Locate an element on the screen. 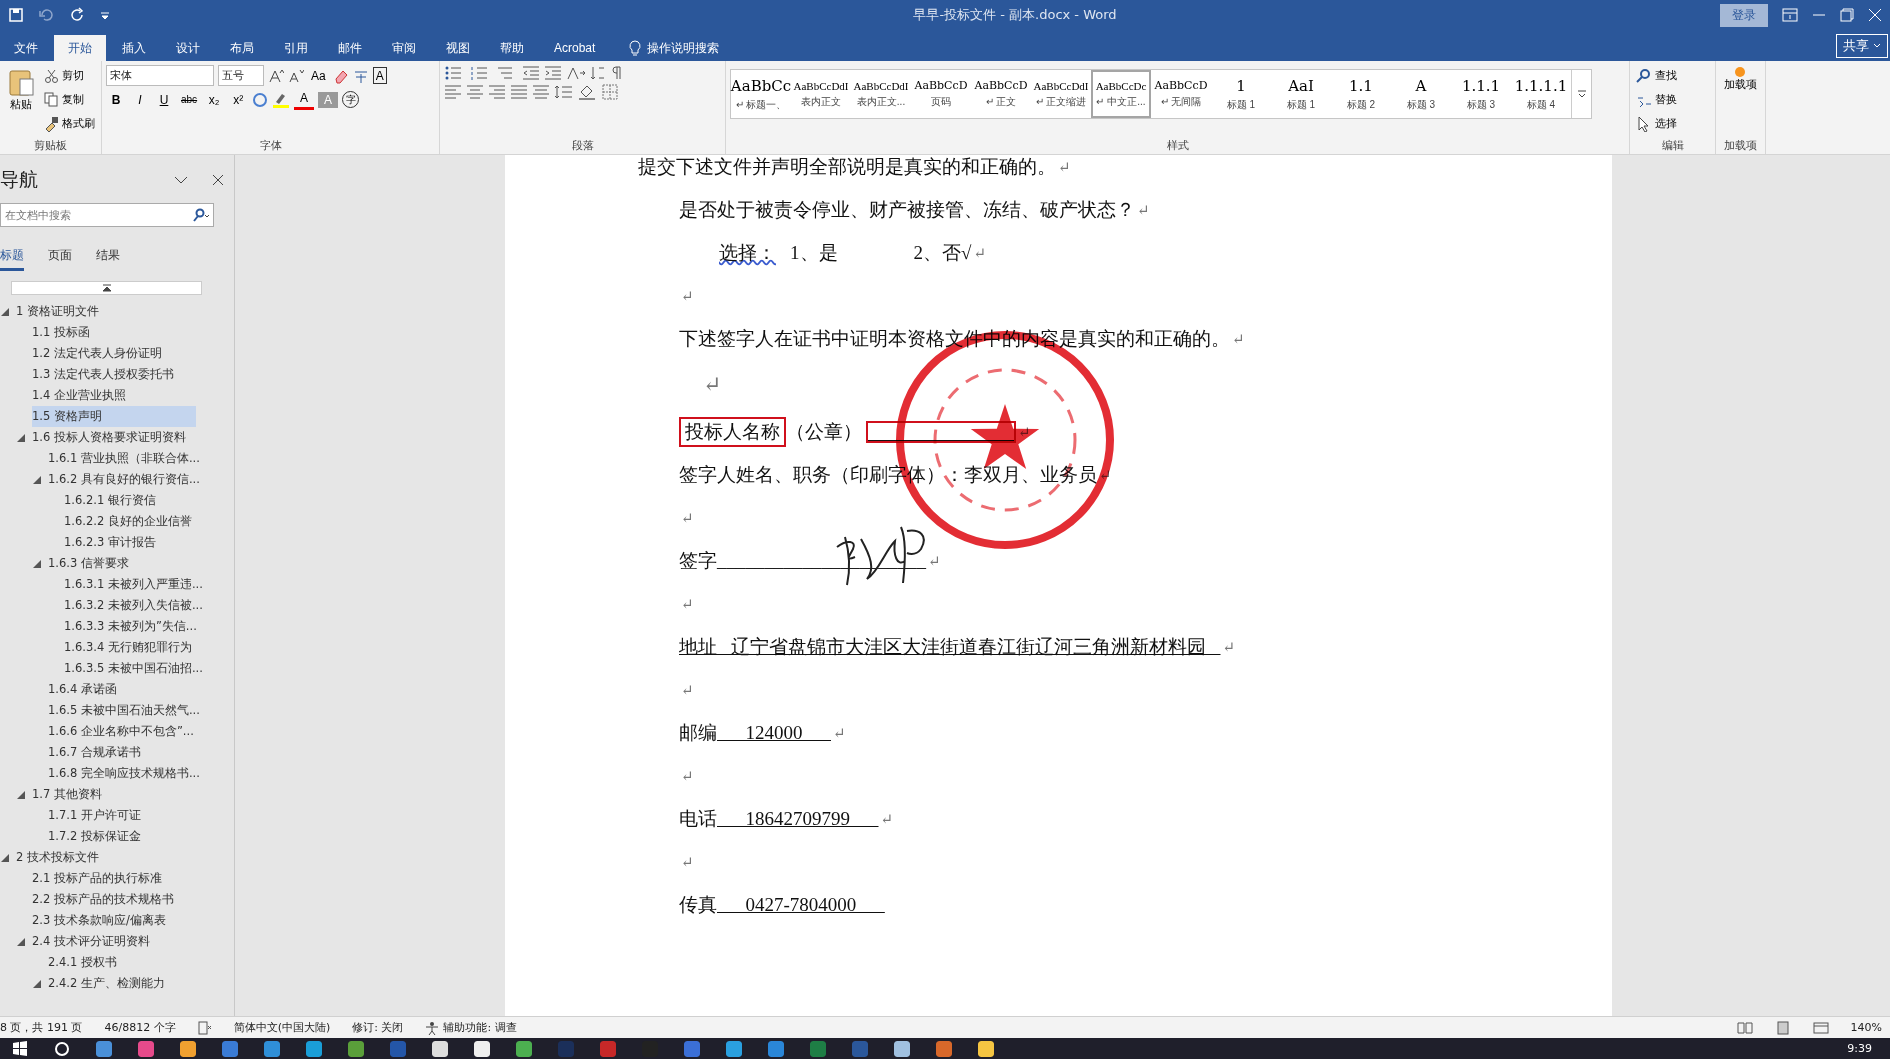  heading-item: 2.4 技术评分证明资料 is located at coordinates (114, 941).